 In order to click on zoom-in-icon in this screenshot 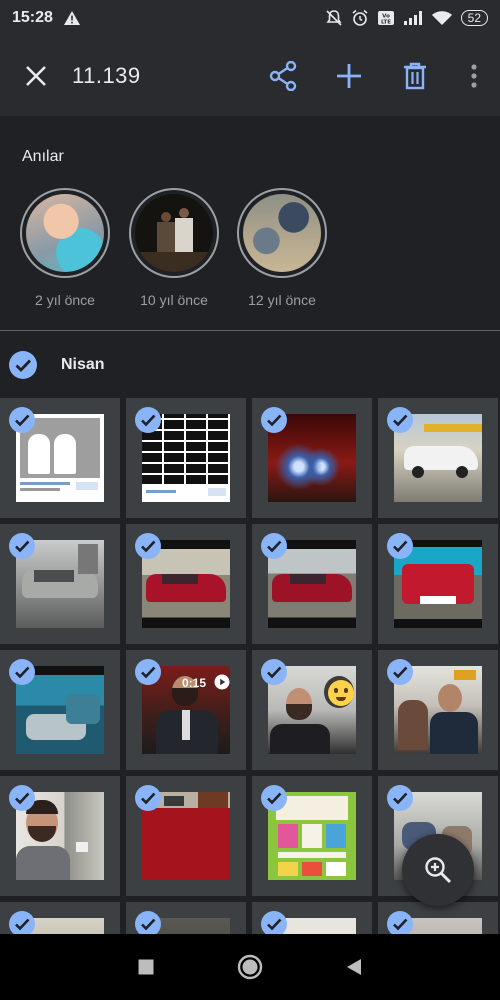, I will do `click(438, 870)`.